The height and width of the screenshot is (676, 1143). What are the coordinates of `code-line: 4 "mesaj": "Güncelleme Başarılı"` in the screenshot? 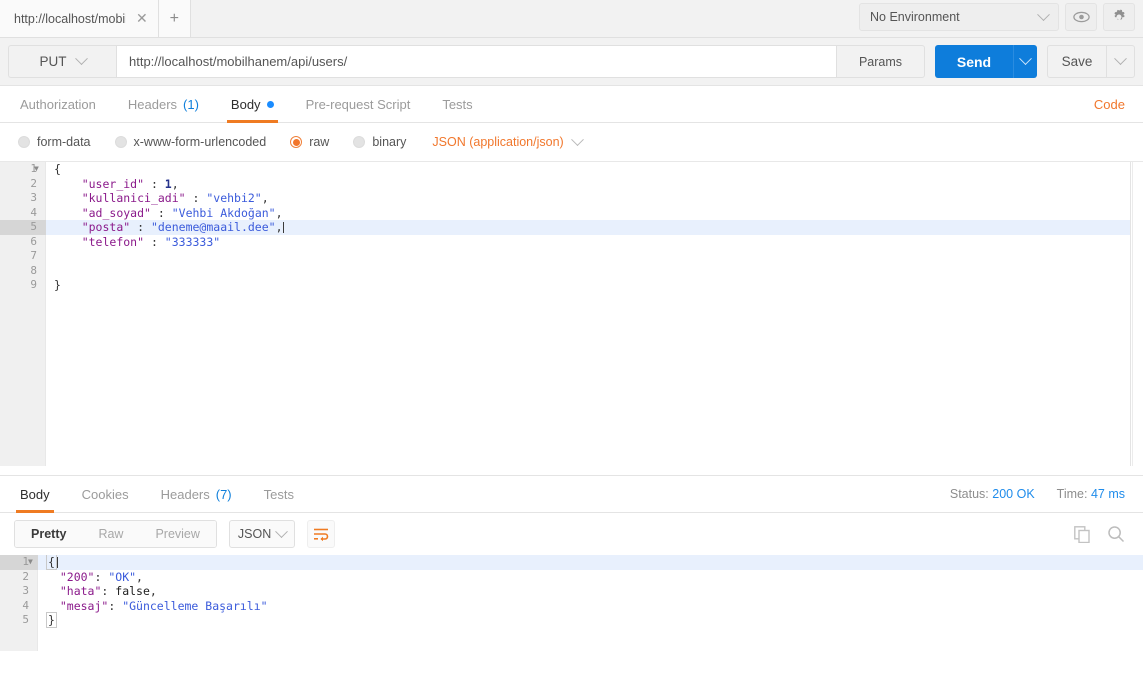 It's located at (571, 606).